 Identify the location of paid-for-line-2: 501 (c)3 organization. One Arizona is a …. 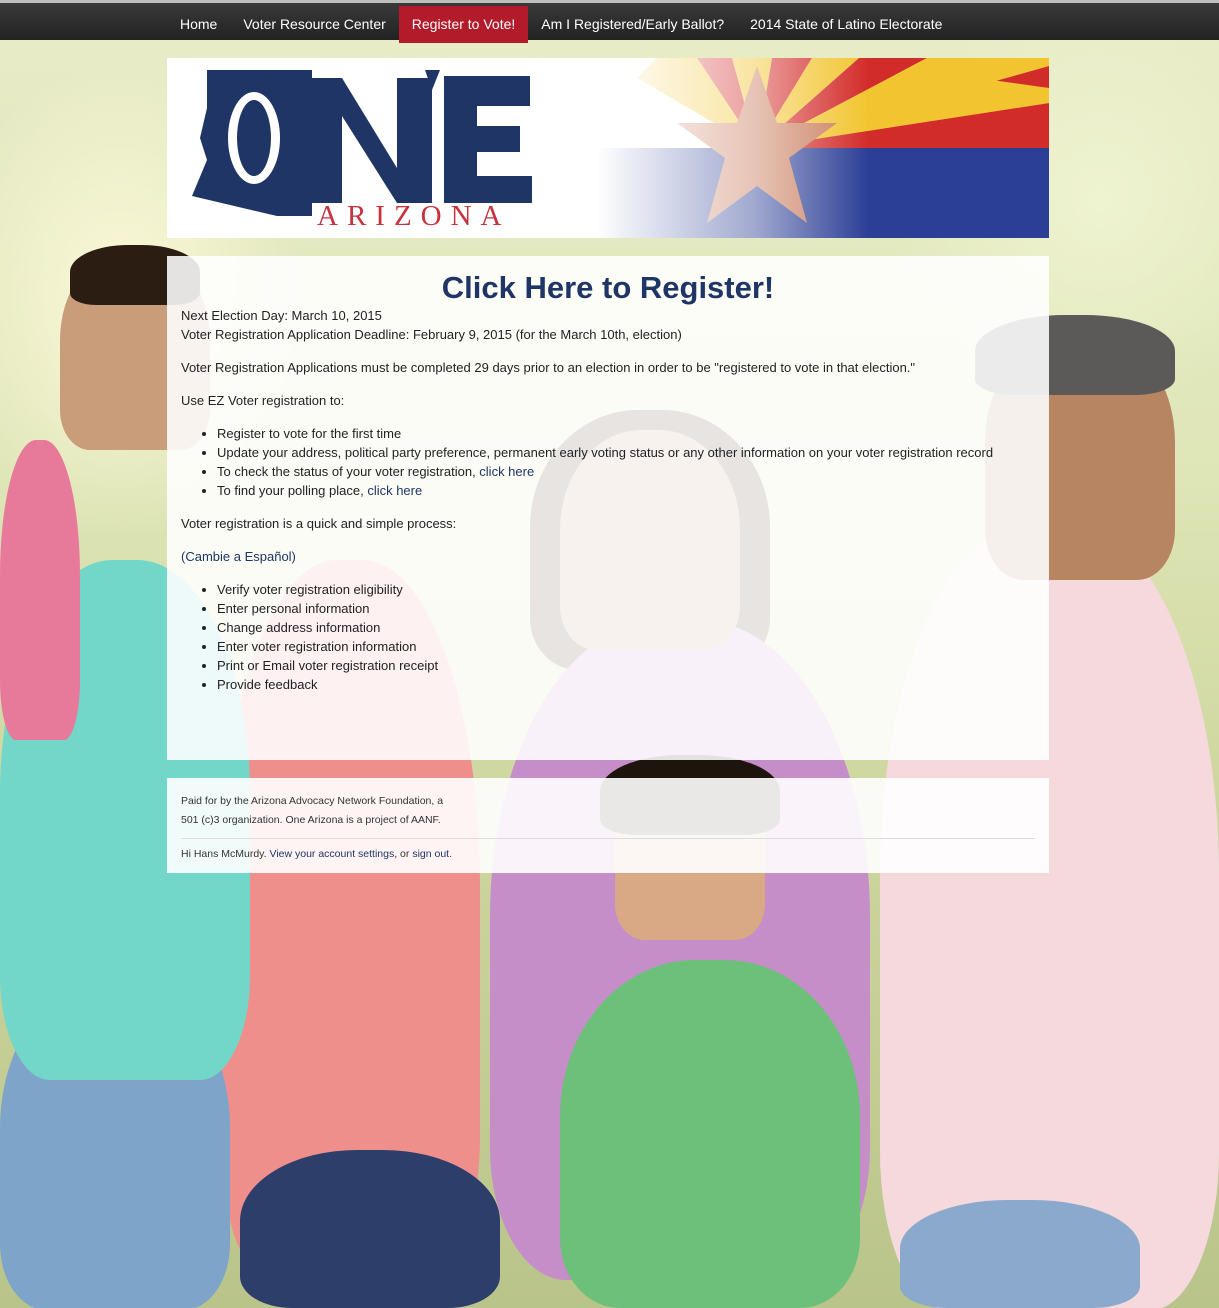
(311, 820).